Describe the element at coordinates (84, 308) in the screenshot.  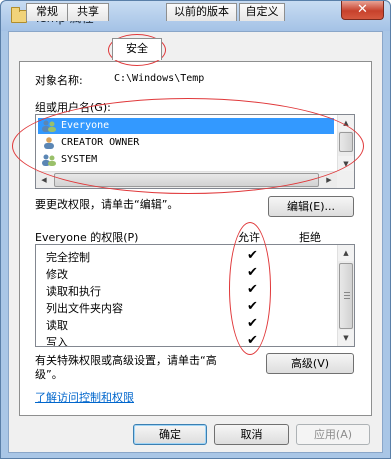
I see `permission-name: 列出文件夹内容` at that location.